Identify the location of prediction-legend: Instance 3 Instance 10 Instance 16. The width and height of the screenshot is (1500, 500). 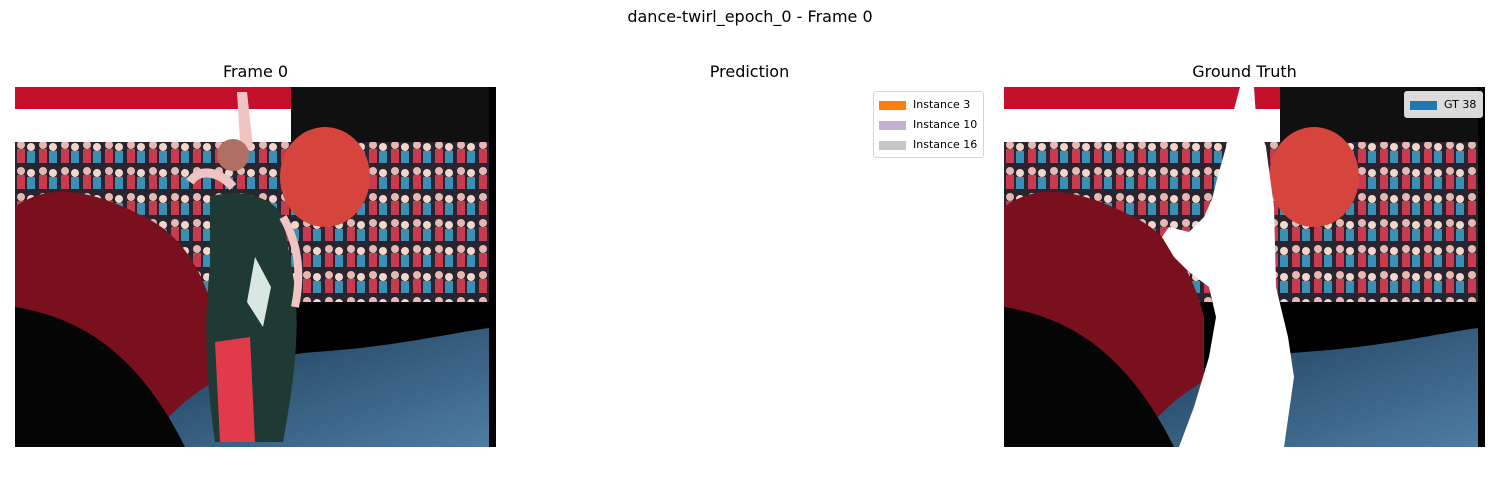
(929, 124).